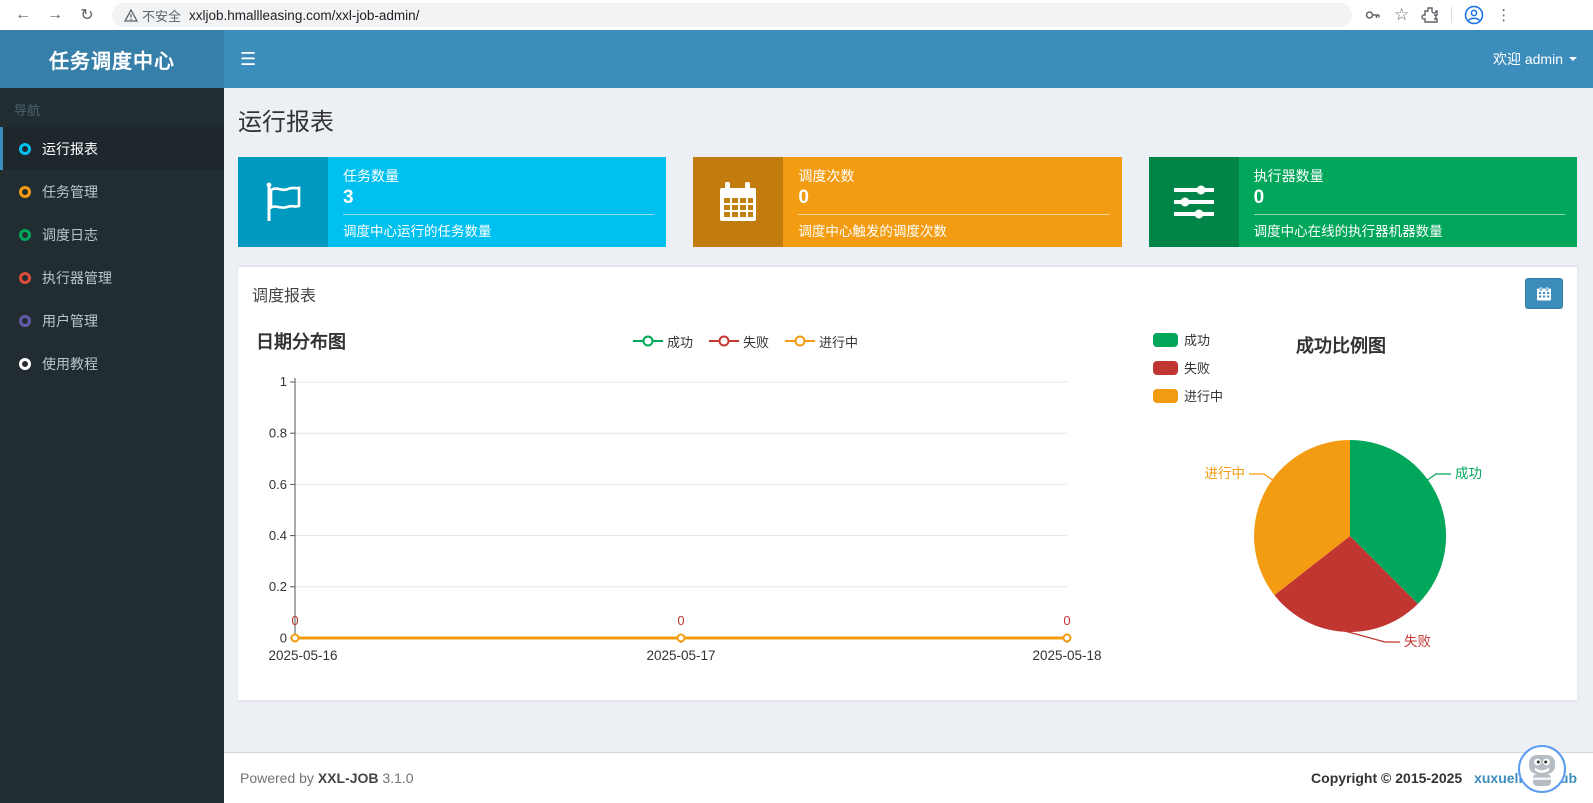 The image size is (1593, 803). What do you see at coordinates (70, 363) in the screenshot?
I see `sidebar-item-label: 使用教程` at bounding box center [70, 363].